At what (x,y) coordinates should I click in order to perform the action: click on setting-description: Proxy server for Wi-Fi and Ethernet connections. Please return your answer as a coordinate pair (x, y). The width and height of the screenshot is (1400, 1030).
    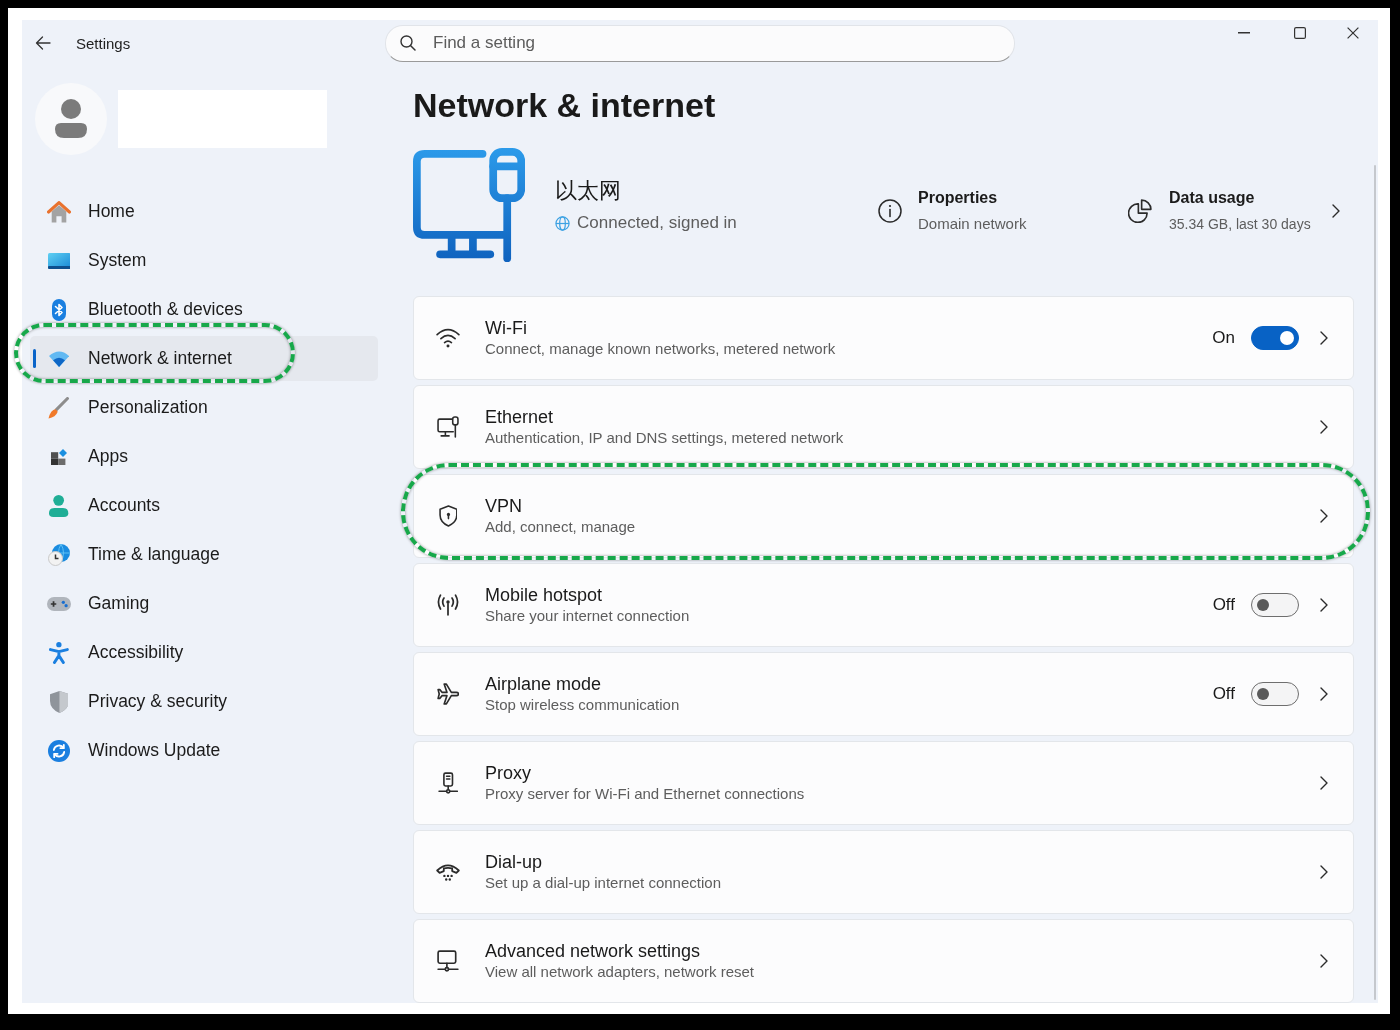
    Looking at the image, I should click on (645, 794).